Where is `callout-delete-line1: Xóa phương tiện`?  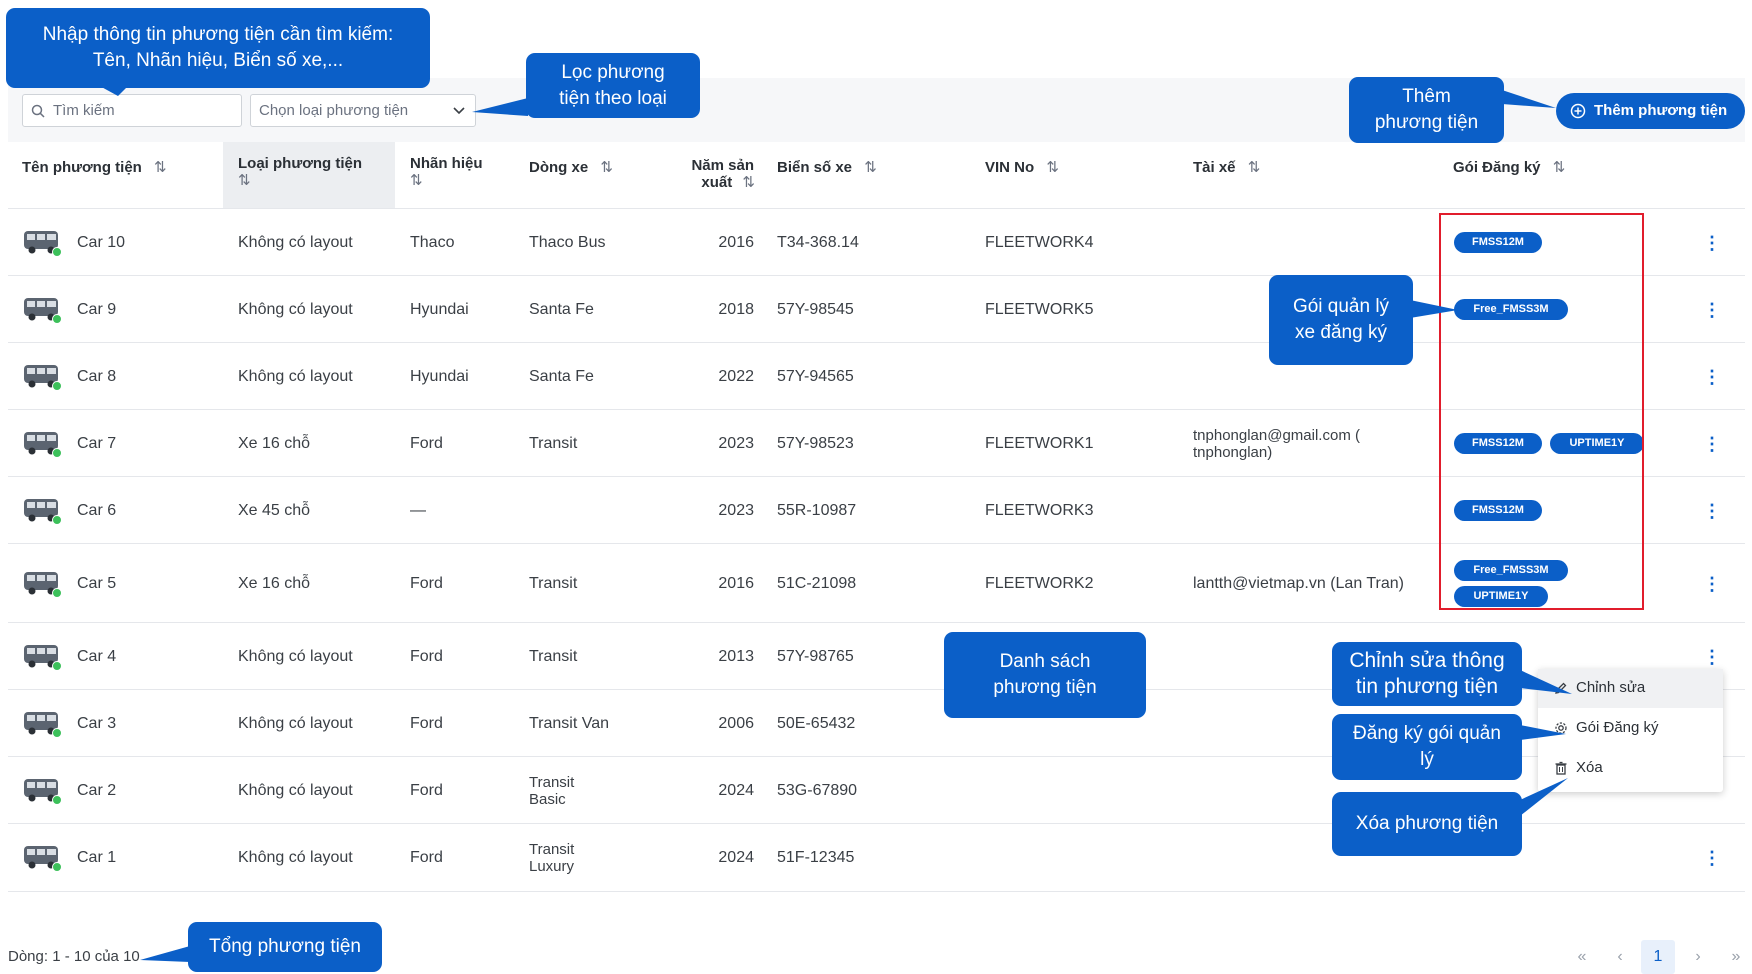 callout-delete-line1: Xóa phương tiện is located at coordinates (1427, 823).